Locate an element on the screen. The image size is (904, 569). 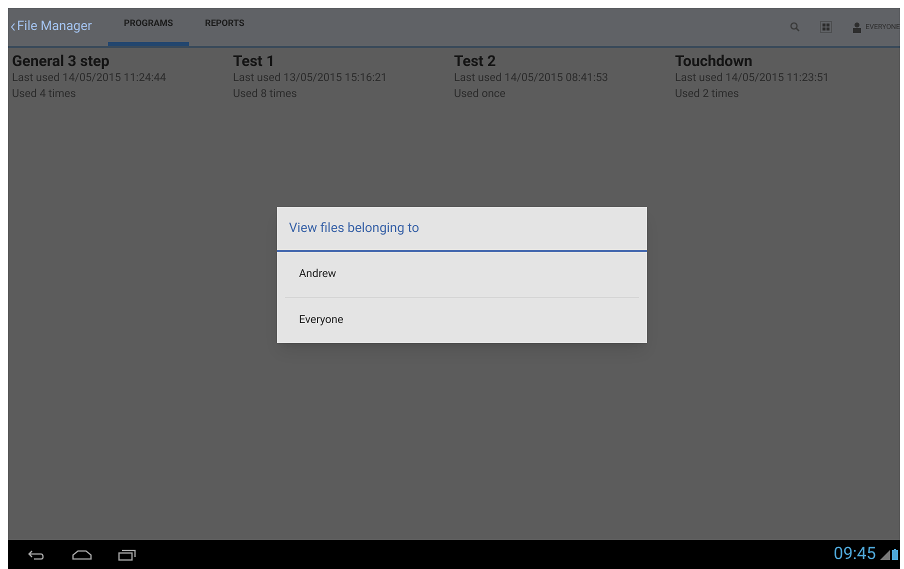
grid-icon is located at coordinates (826, 27).